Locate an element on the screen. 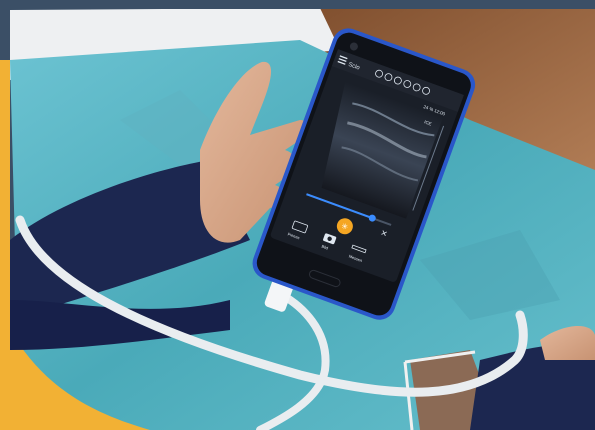  frame-top is located at coordinates (297, 4).